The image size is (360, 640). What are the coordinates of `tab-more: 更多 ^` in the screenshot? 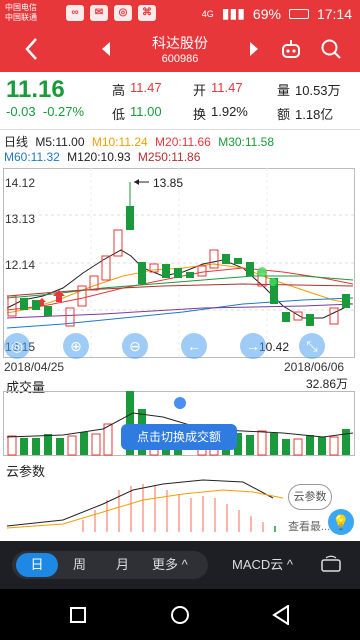 It's located at (170, 563).